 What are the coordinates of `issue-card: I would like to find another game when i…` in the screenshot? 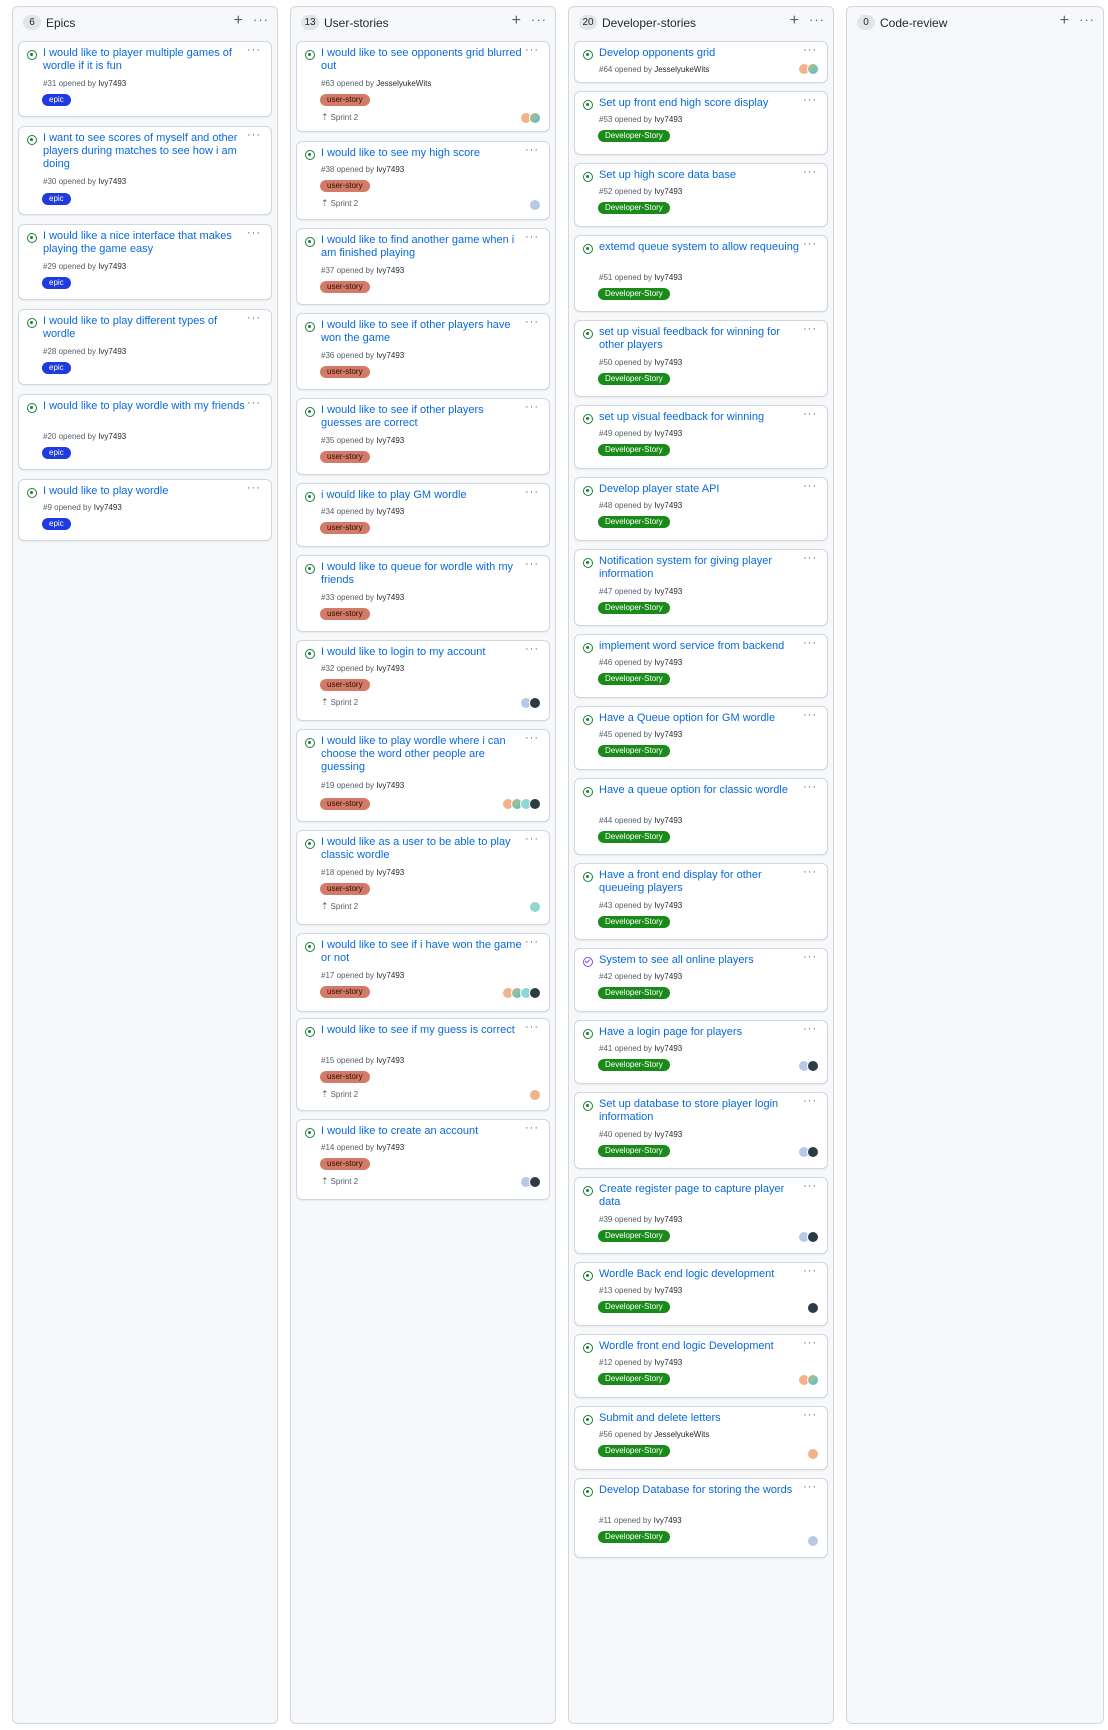 It's located at (423, 266).